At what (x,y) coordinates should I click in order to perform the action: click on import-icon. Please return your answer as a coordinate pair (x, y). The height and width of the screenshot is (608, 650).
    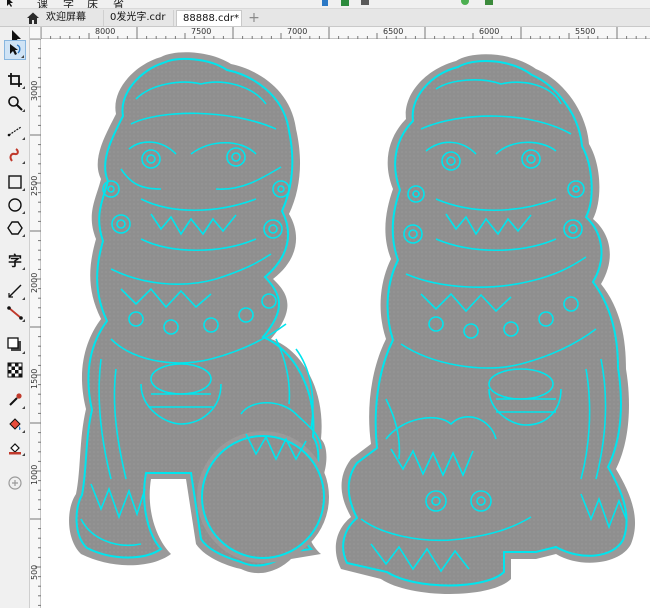
    Looking at the image, I should click on (365, 3).